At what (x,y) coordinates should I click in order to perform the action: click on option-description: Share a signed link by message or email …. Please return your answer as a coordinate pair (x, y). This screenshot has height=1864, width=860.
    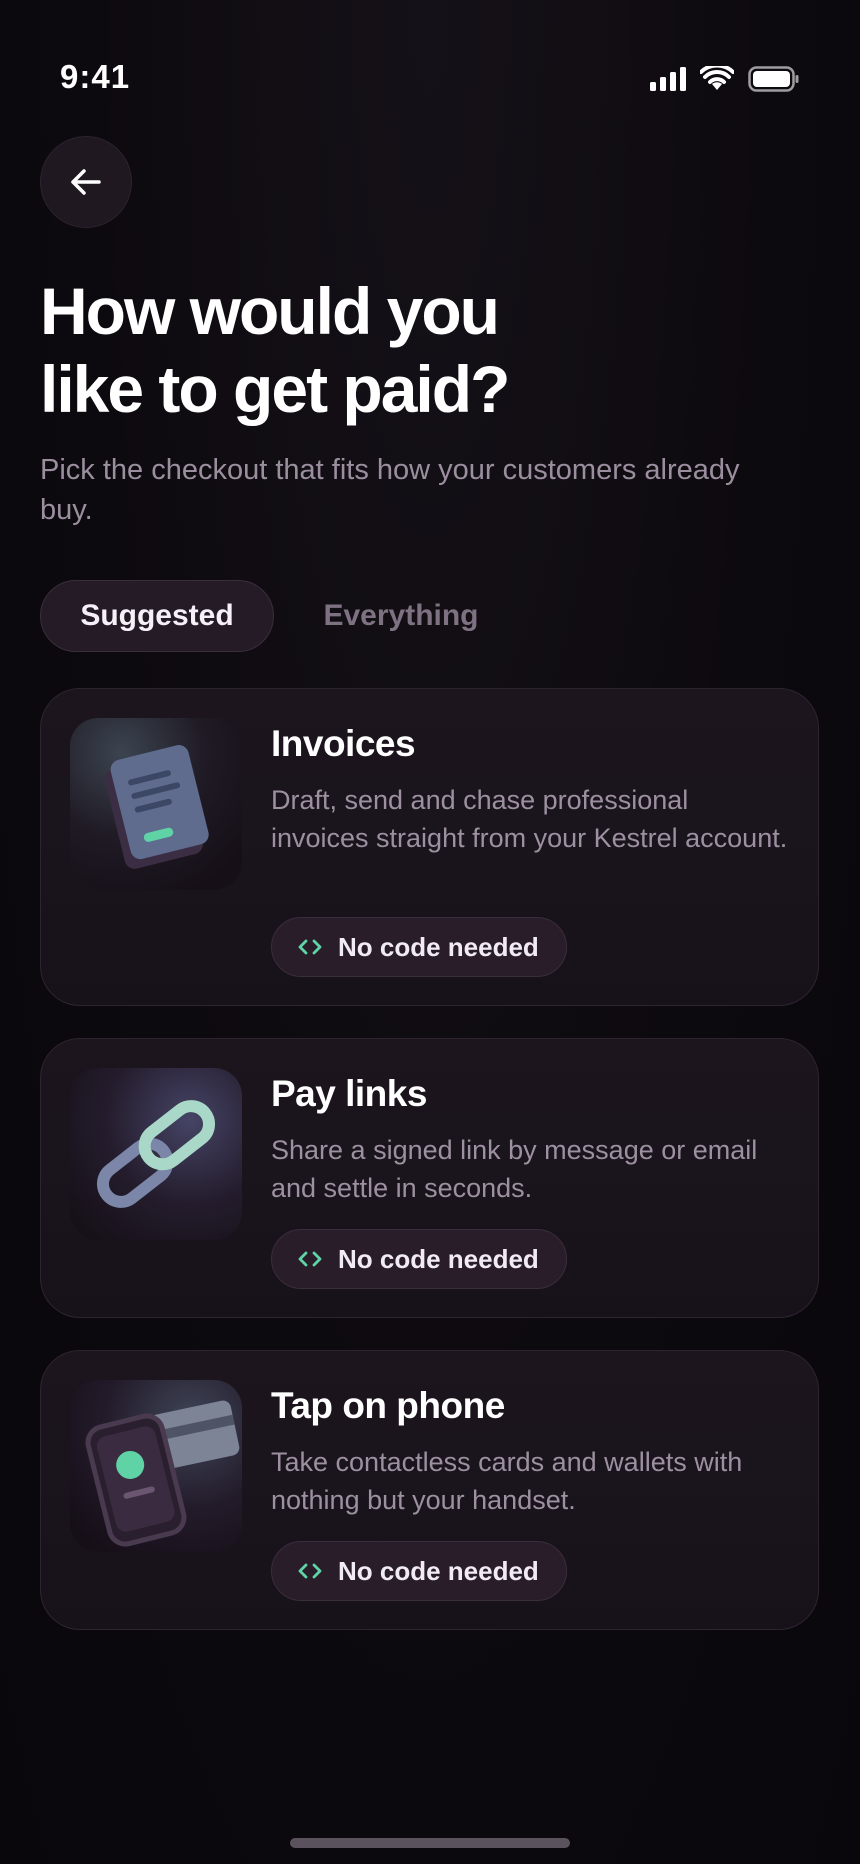
    Looking at the image, I should click on (514, 1169).